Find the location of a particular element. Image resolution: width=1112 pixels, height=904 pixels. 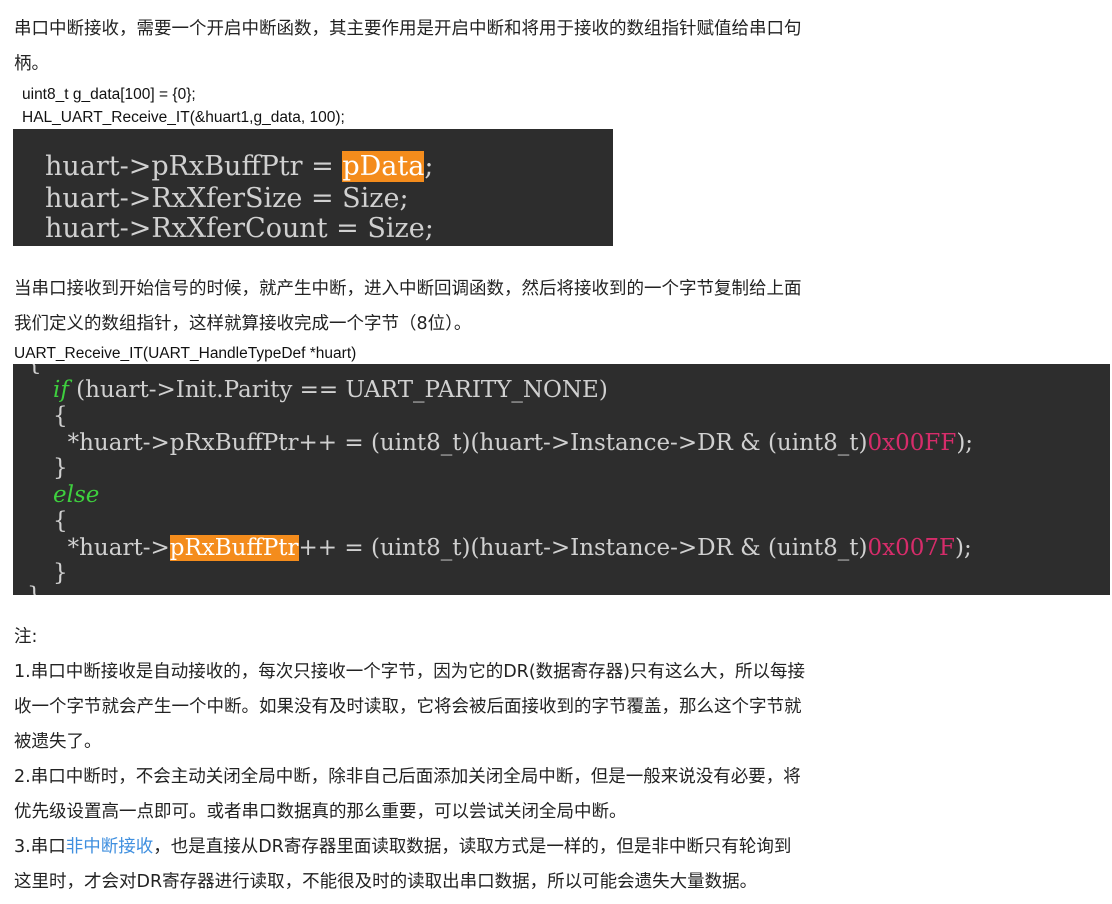

code1-line-2: huart->RxXferSize = Size; is located at coordinates (227, 198).